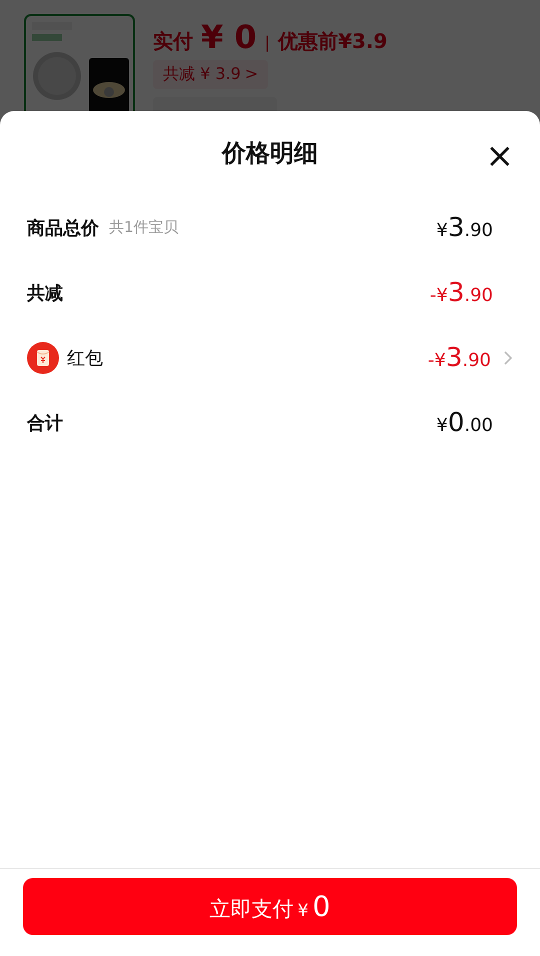 The image size is (540, 956). I want to click on chevron-icon, so click(508, 358).